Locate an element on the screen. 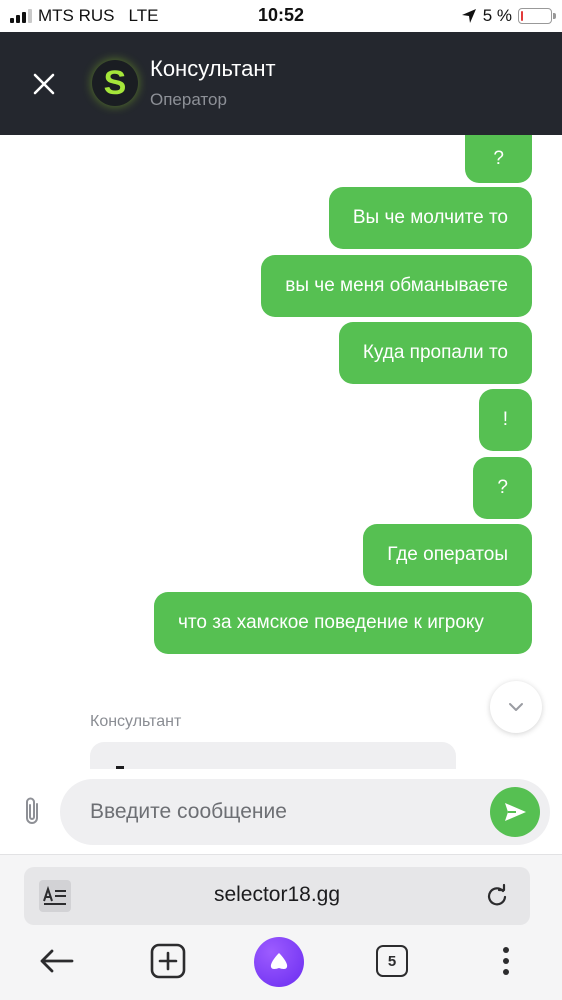  message-bubble: ! is located at coordinates (505, 420).